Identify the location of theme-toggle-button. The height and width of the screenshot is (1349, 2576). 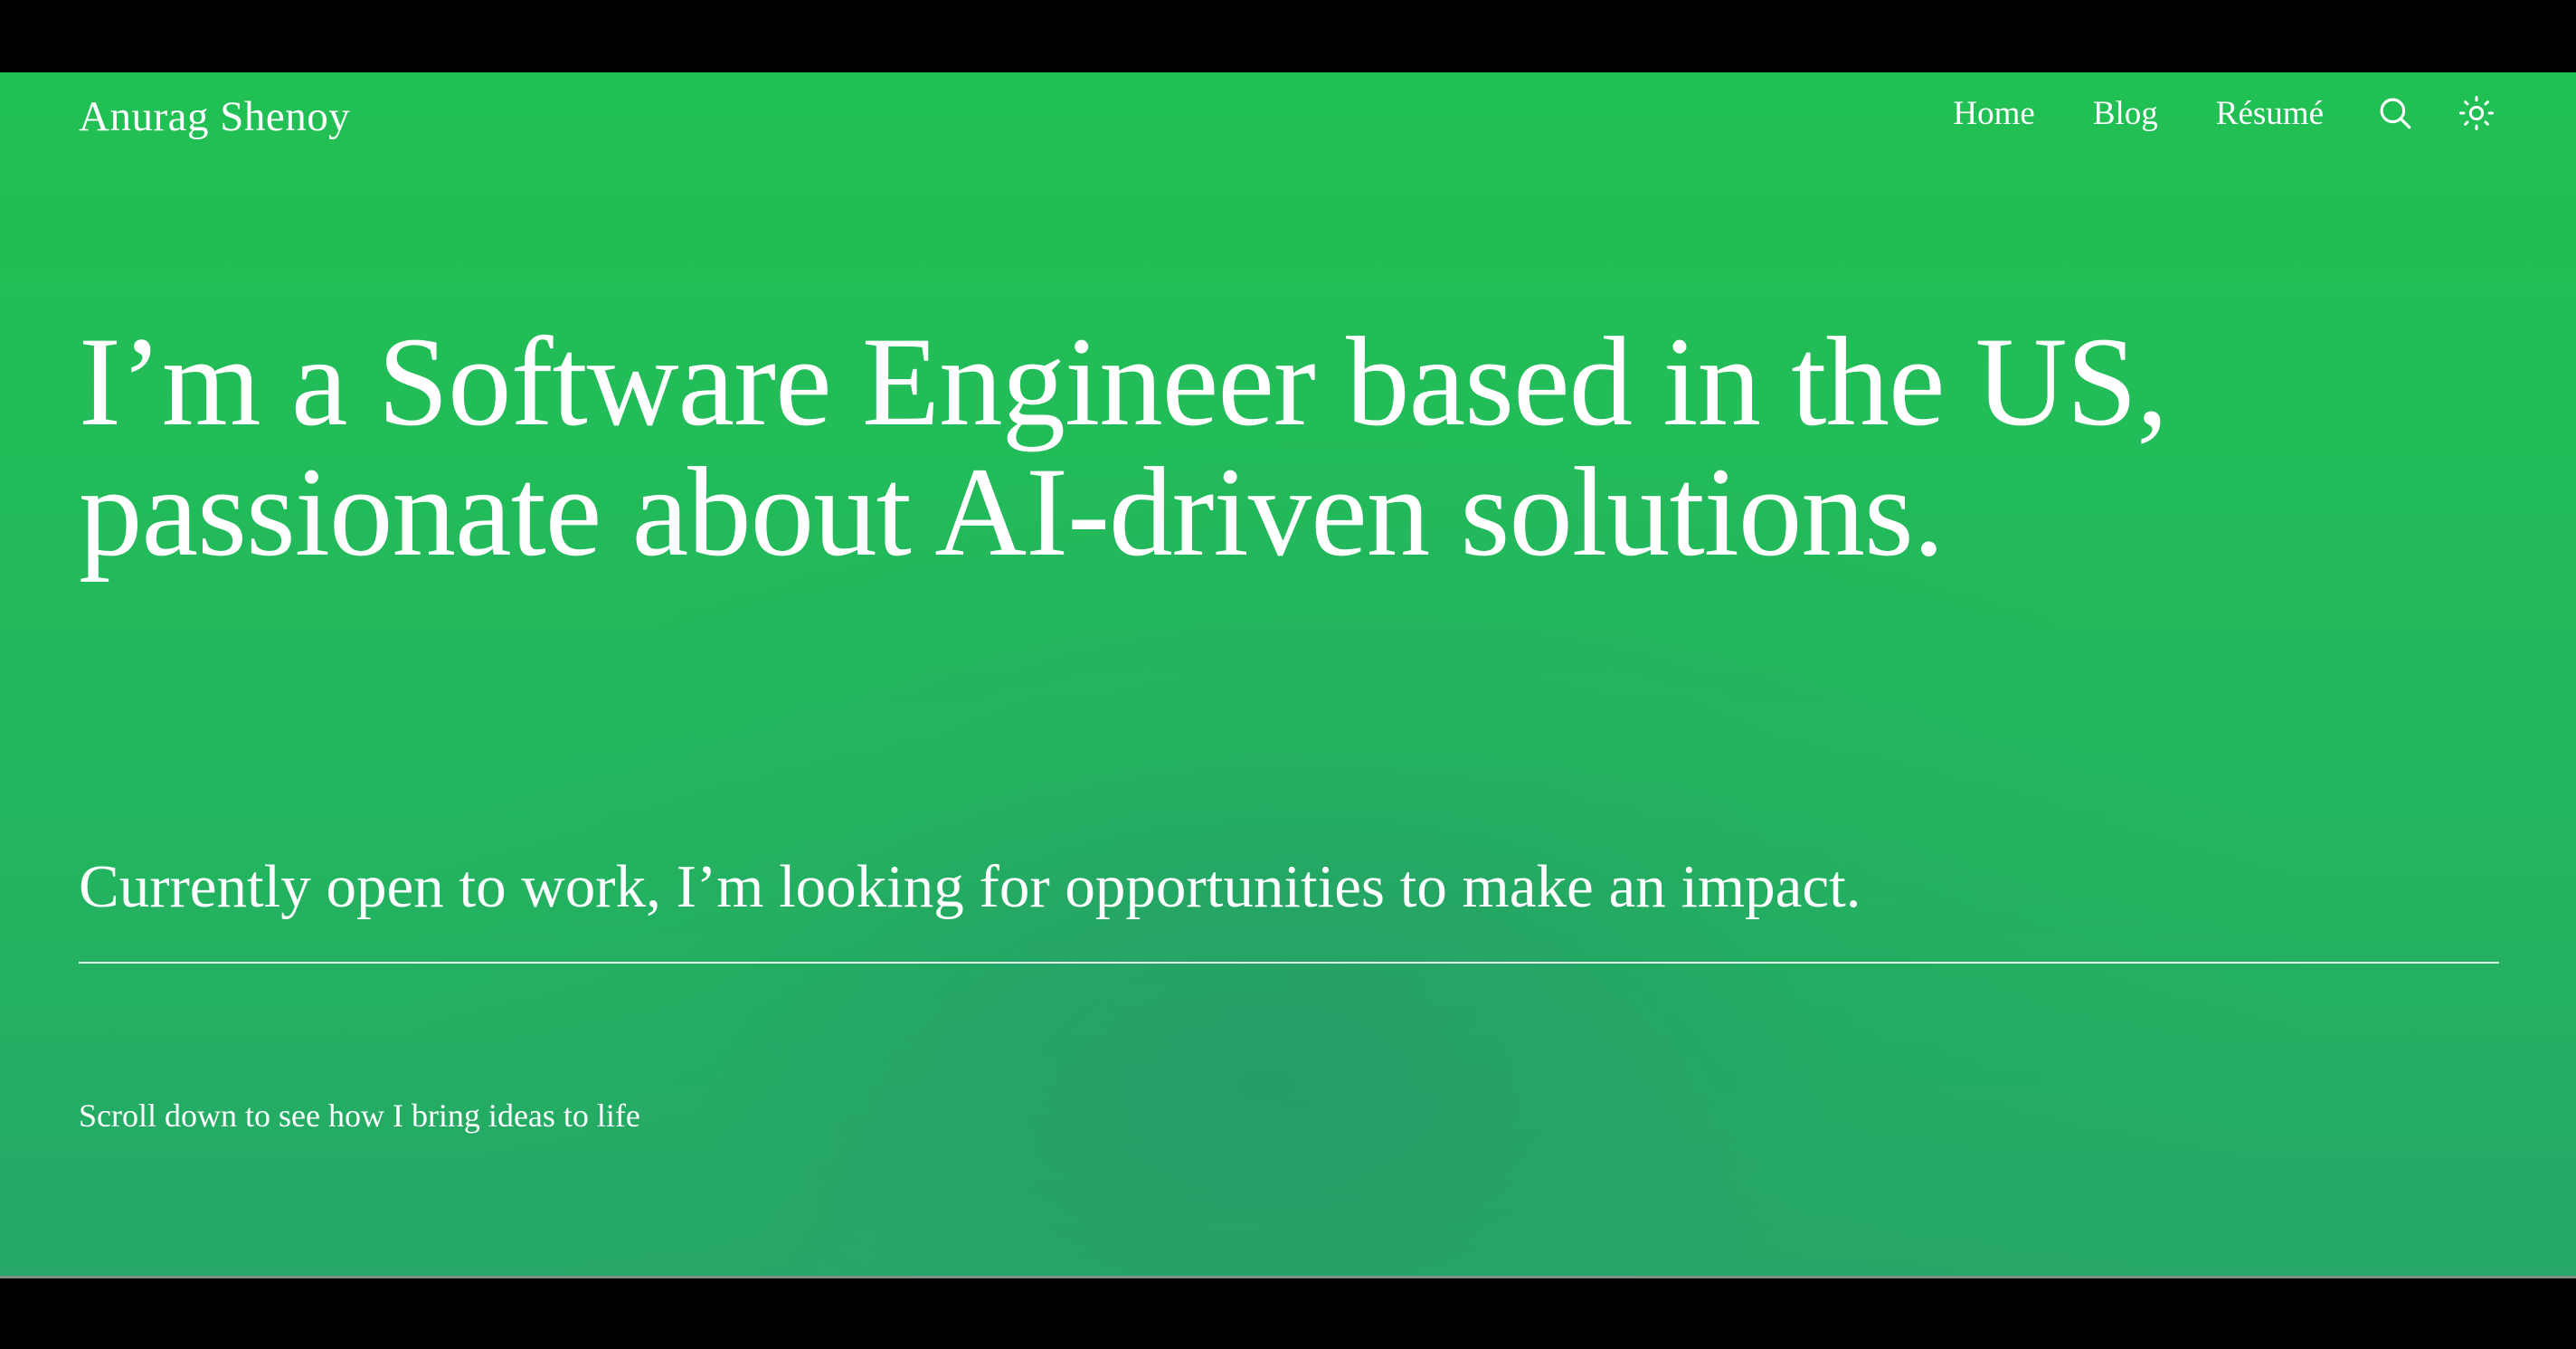
(2476, 113).